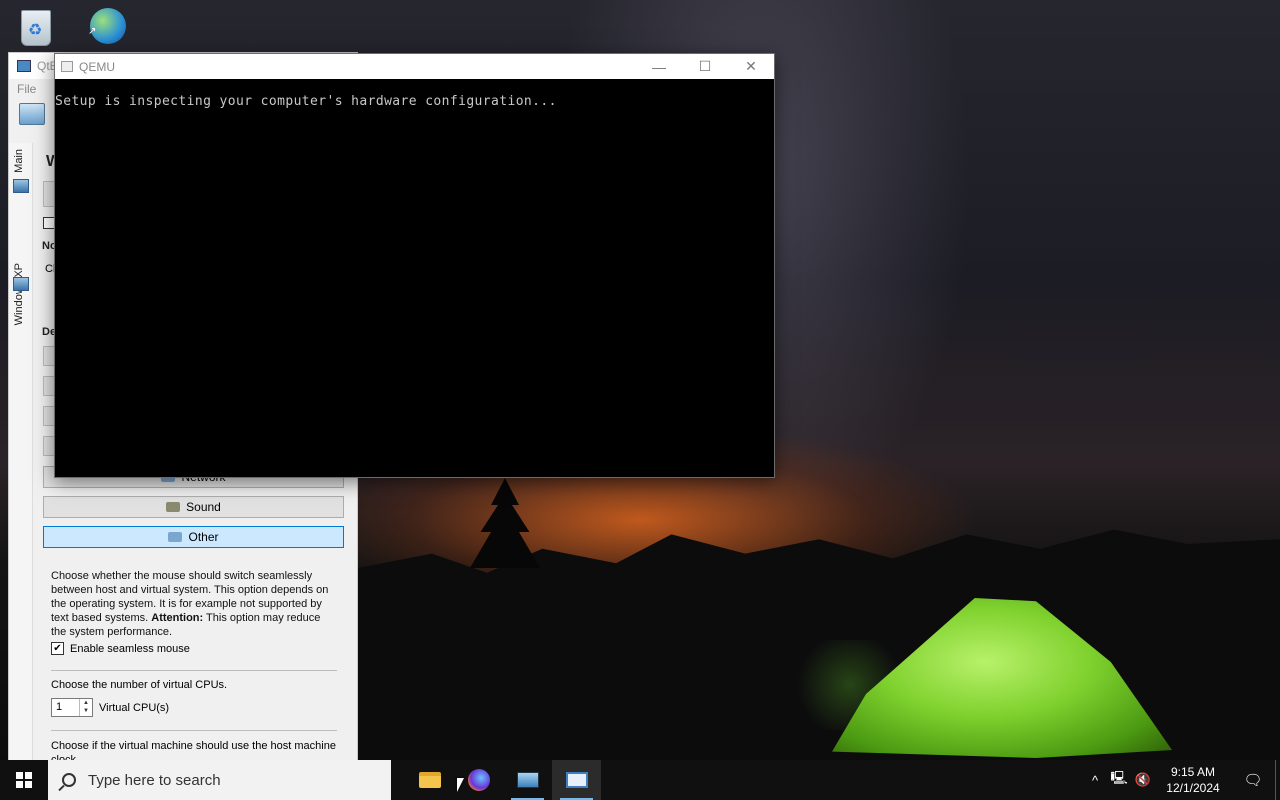 This screenshot has width=1280, height=800. I want to click on computer-icon, so click(175, 537).